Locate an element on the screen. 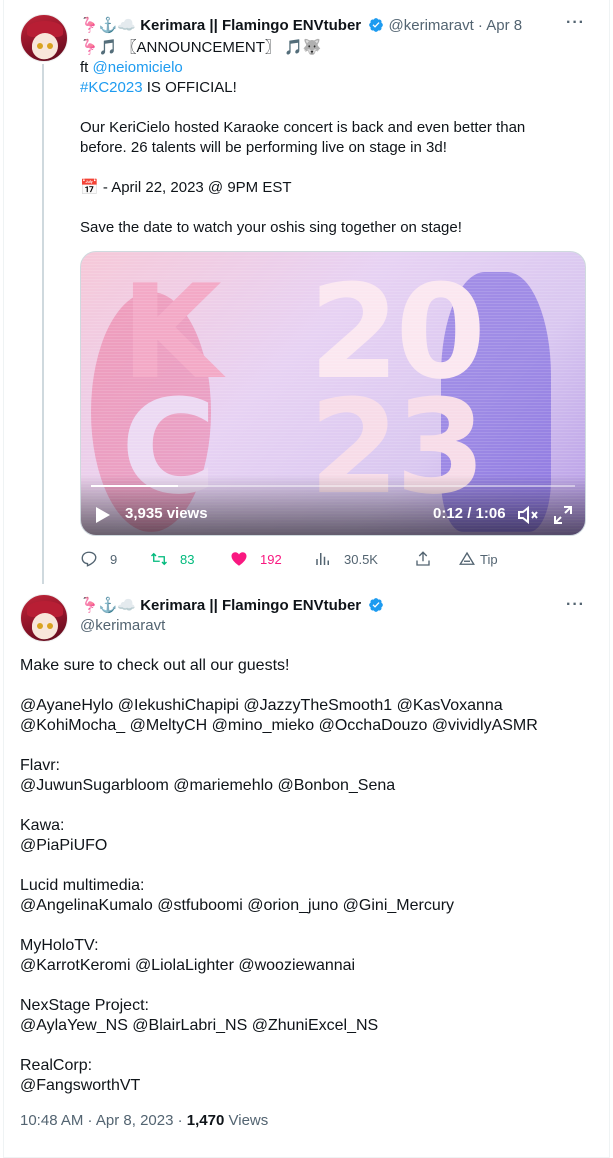 Image resolution: width=613 pixels, height=1158 pixels. official-text: IS OFFICIAL! is located at coordinates (191, 87).